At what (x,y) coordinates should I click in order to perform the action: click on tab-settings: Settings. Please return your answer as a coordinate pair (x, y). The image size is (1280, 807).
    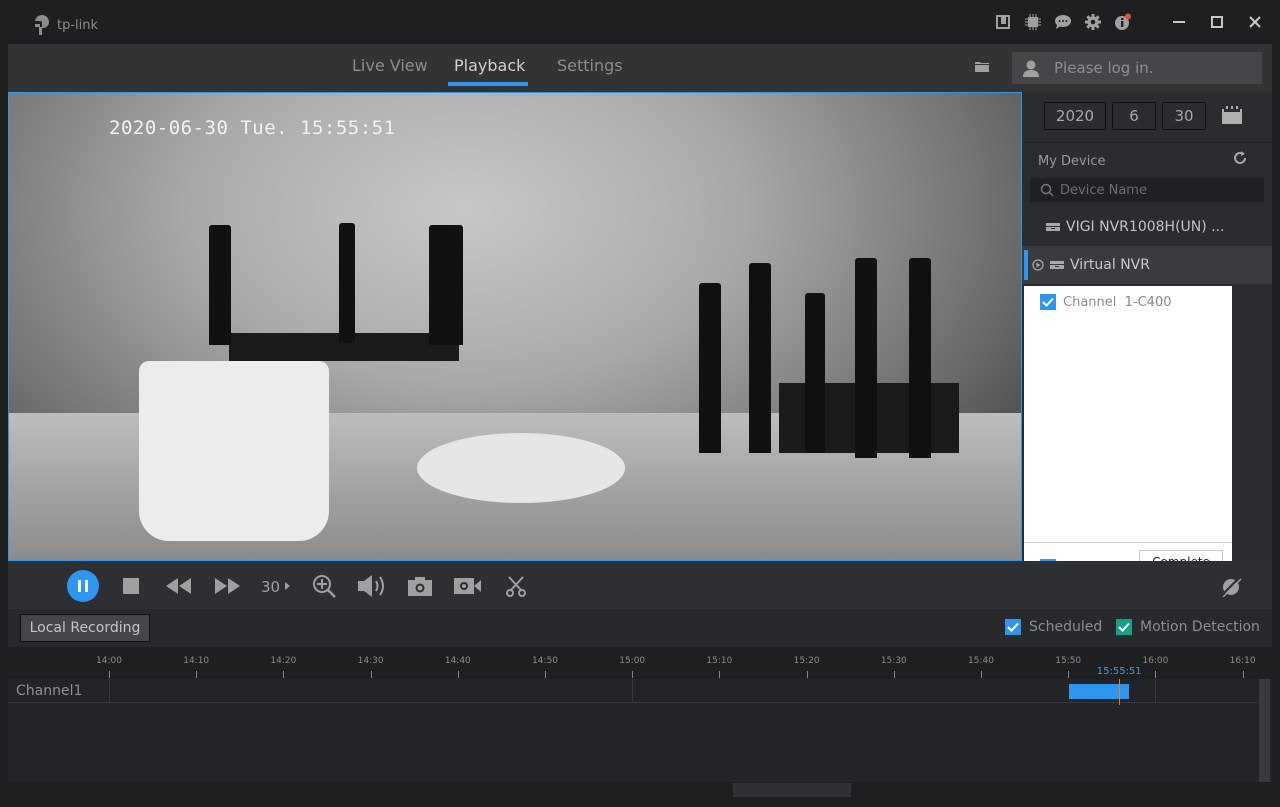
    Looking at the image, I should click on (590, 71).